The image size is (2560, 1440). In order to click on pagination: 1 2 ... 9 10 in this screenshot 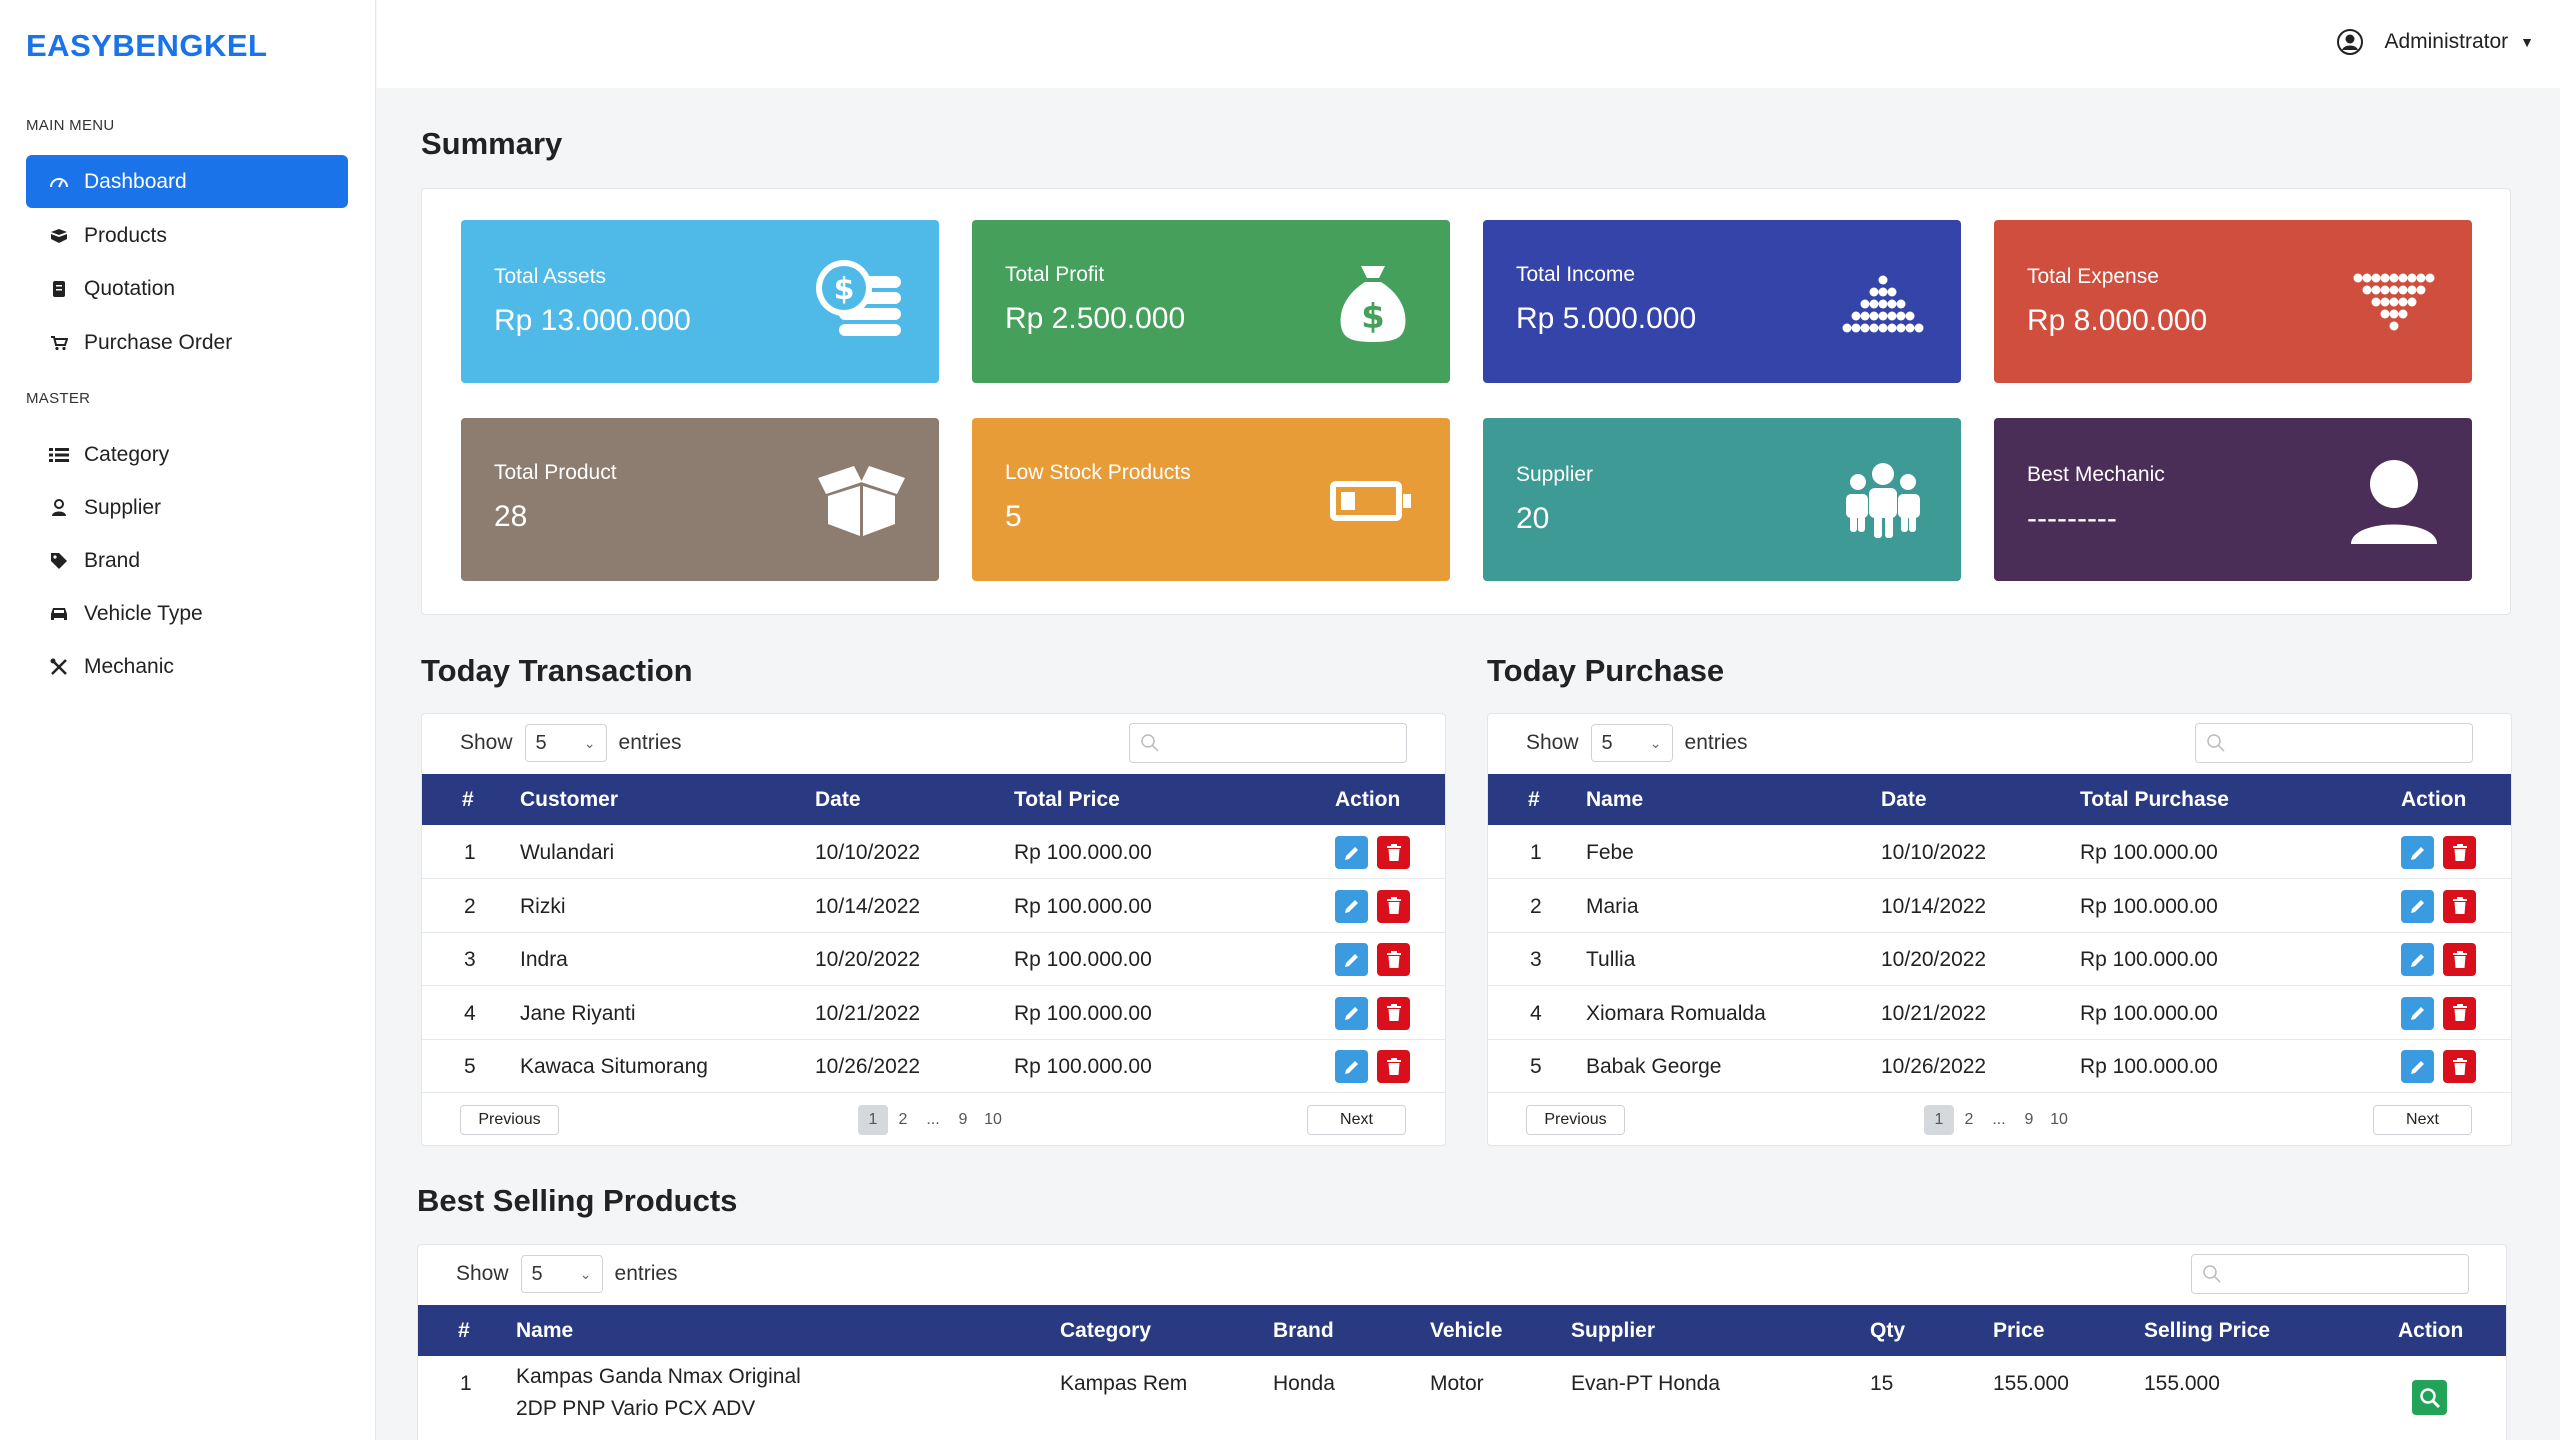, I will do `click(933, 1120)`.